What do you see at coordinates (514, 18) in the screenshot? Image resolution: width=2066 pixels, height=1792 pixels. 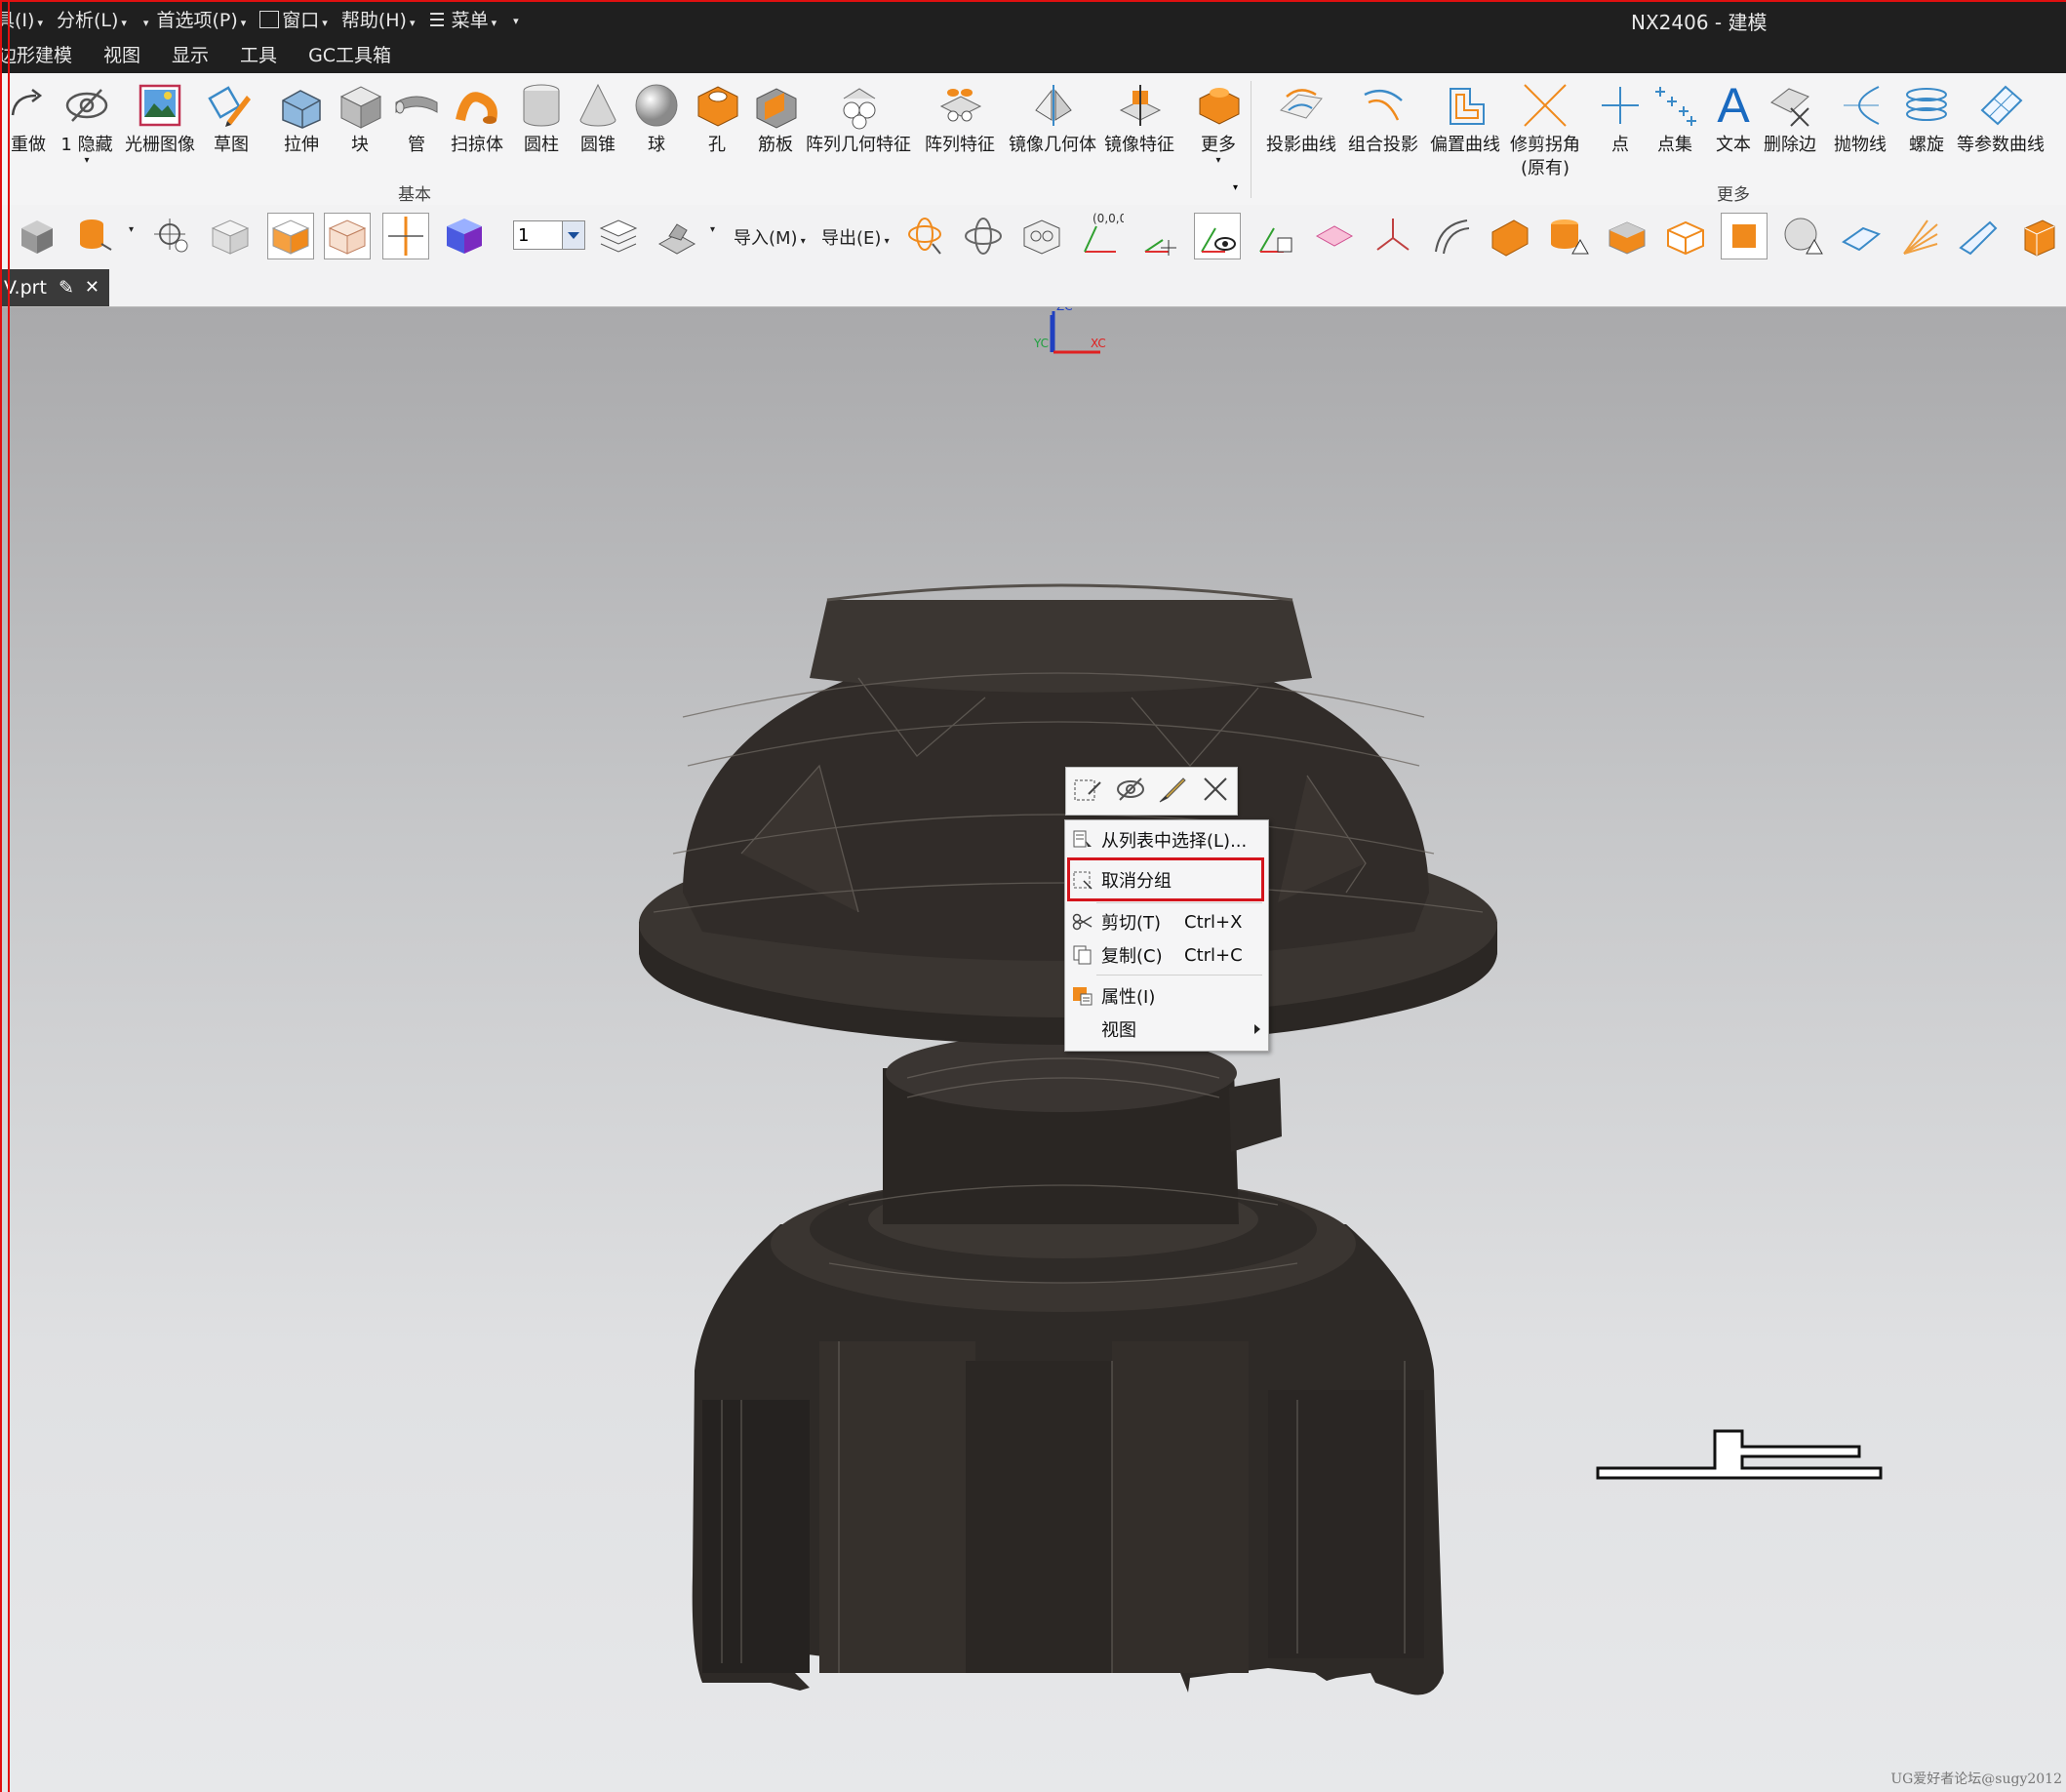 I see `quick-access-dropdown: ▾` at bounding box center [514, 18].